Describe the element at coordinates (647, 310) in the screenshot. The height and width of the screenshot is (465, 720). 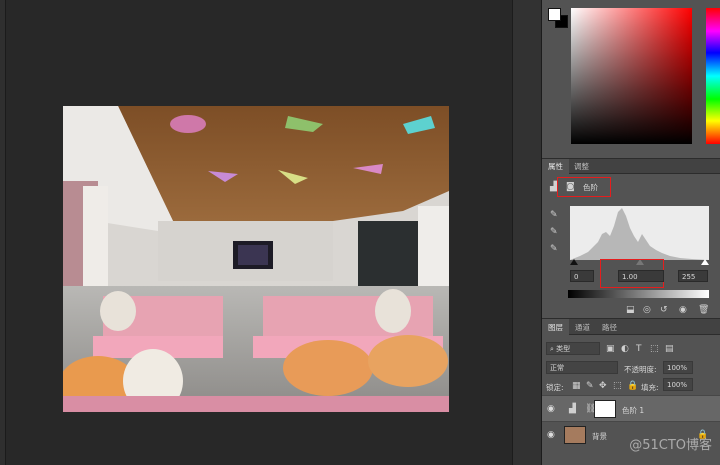
I see `view-previous-icon: ◎` at that location.